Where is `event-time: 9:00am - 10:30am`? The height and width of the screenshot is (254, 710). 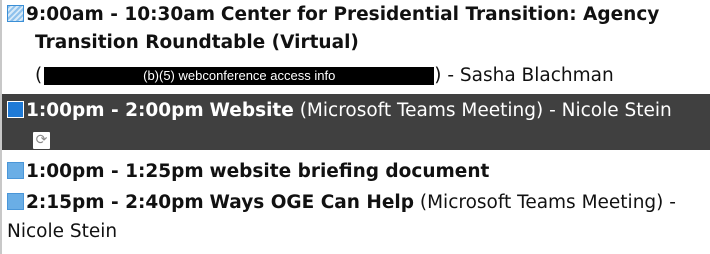 event-time: 9:00am - 10:30am is located at coordinates (120, 14).